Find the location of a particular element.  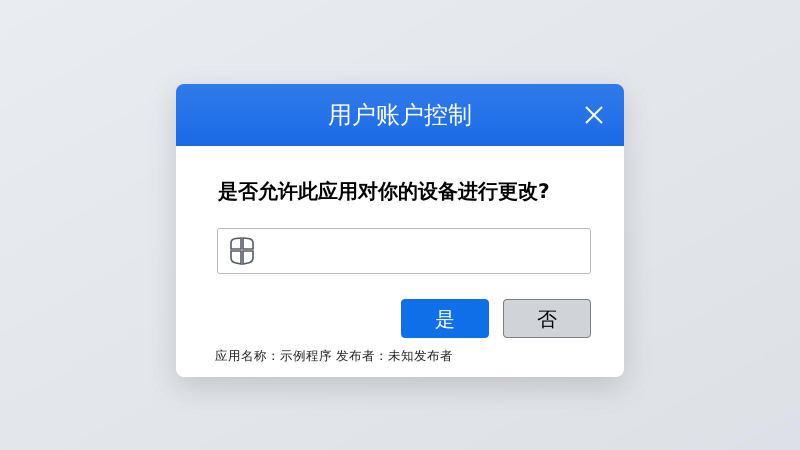

input-field is located at coordinates (404, 251).